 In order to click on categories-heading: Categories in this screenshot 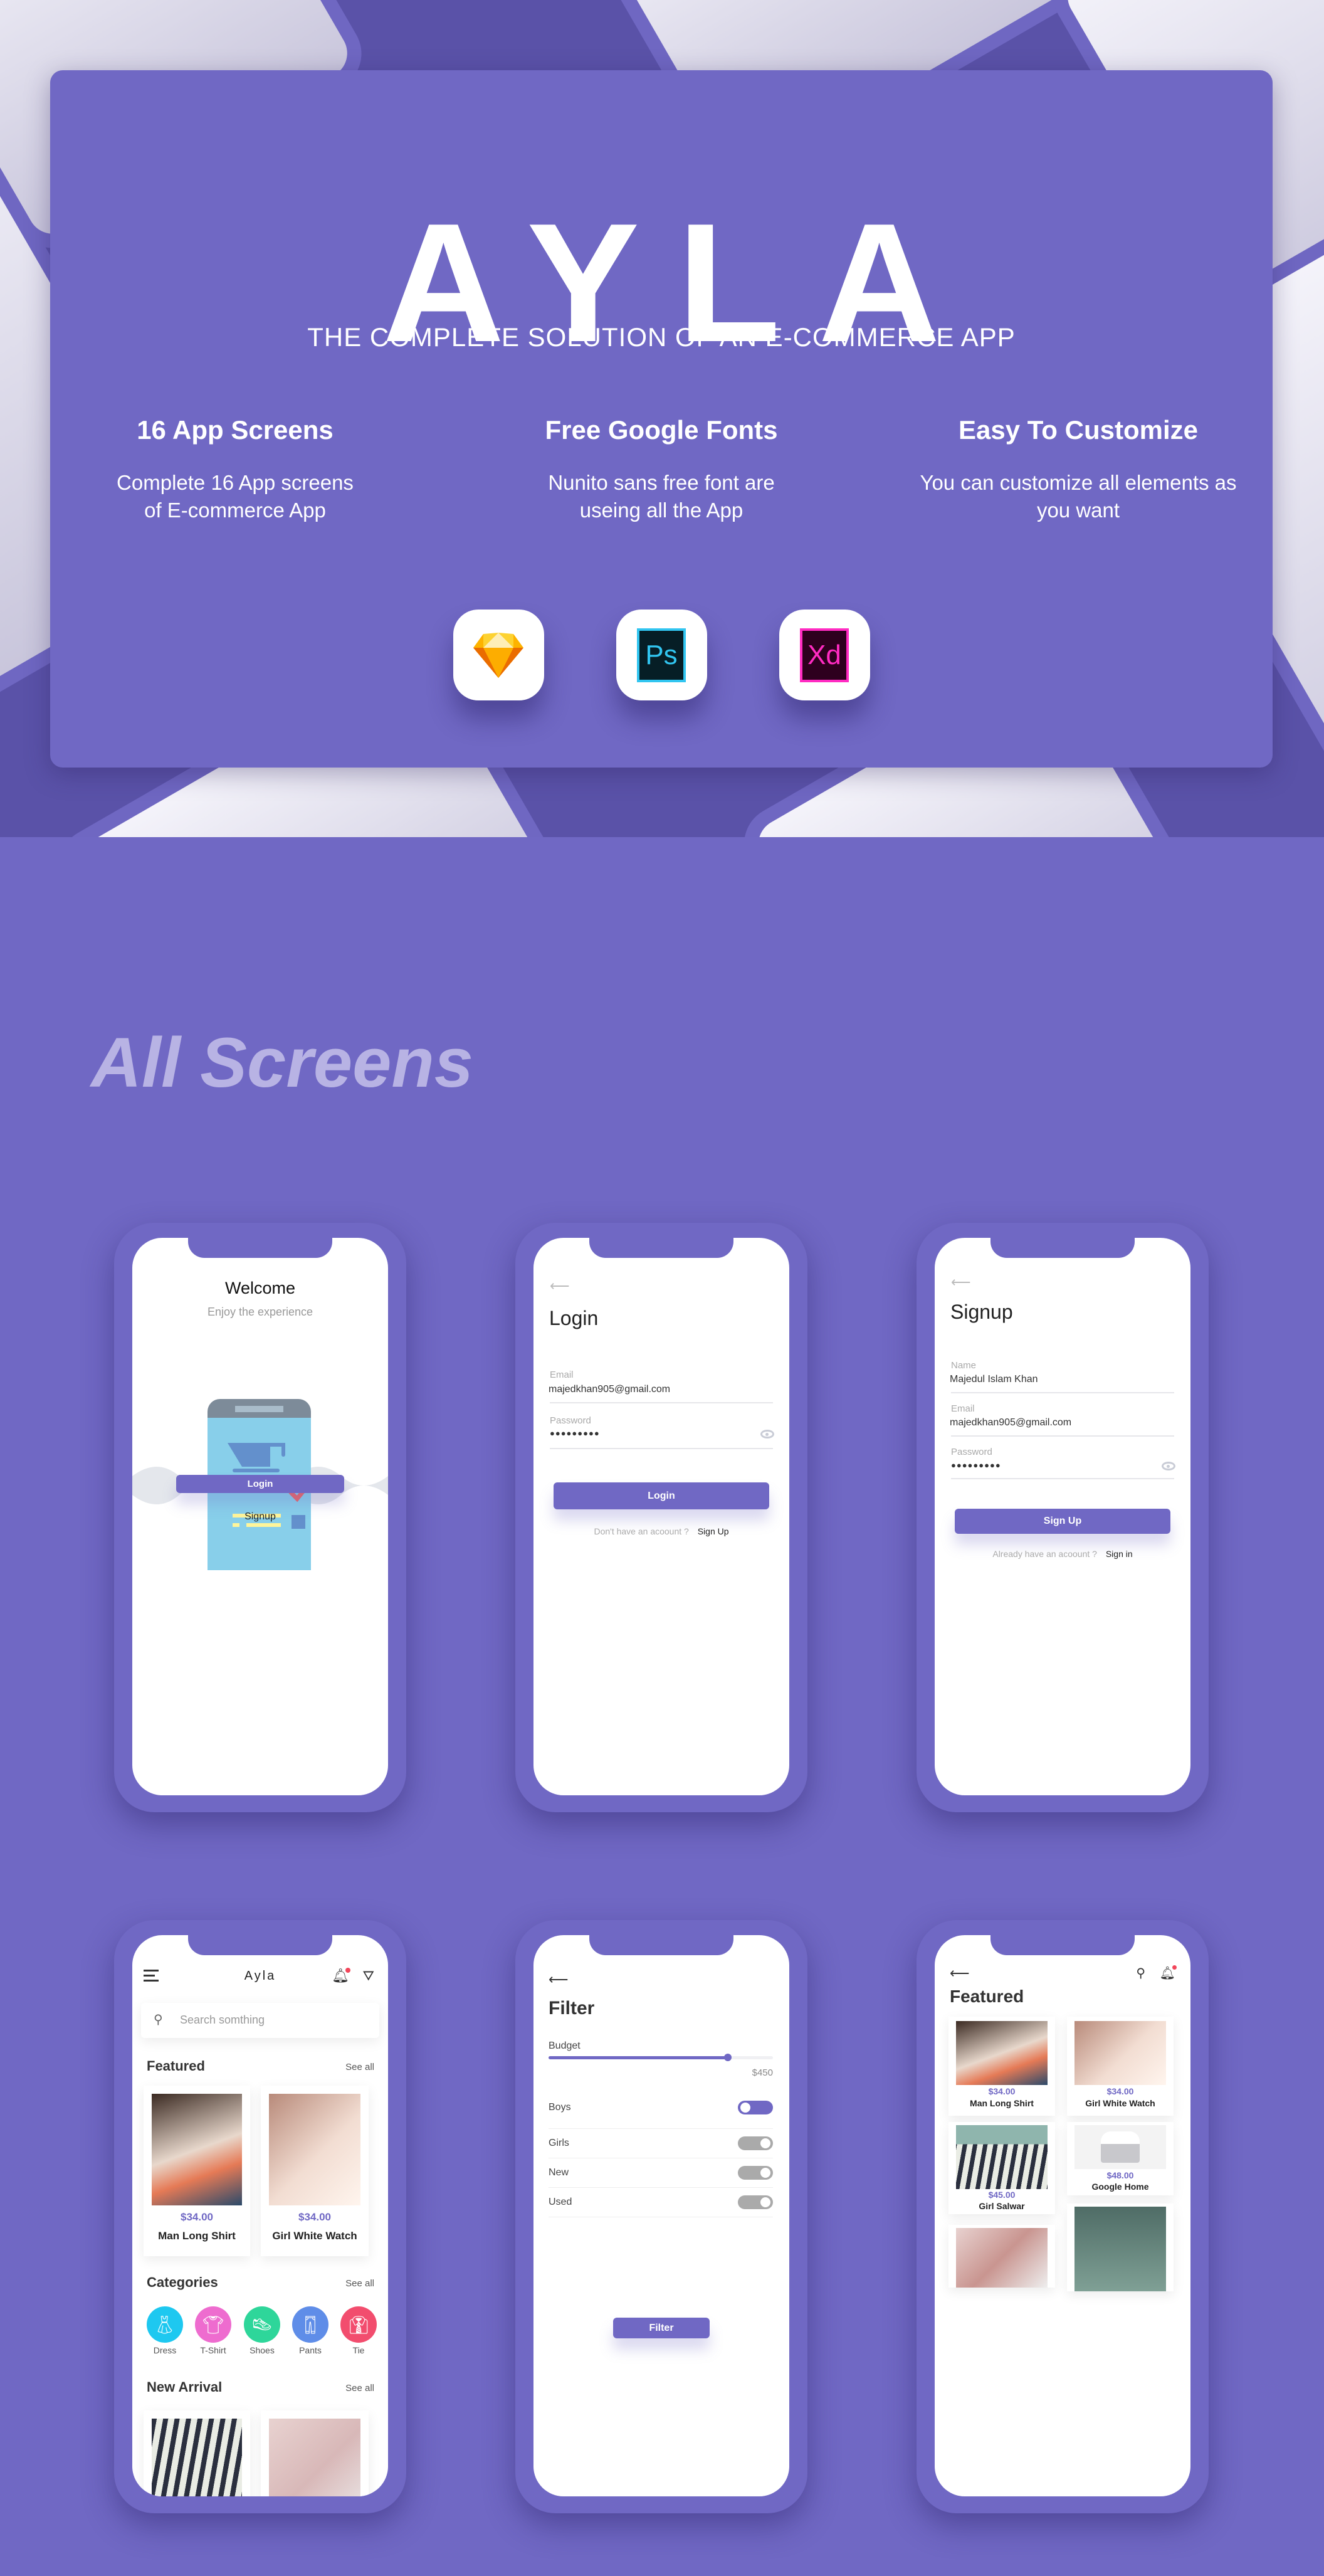, I will do `click(183, 2282)`.